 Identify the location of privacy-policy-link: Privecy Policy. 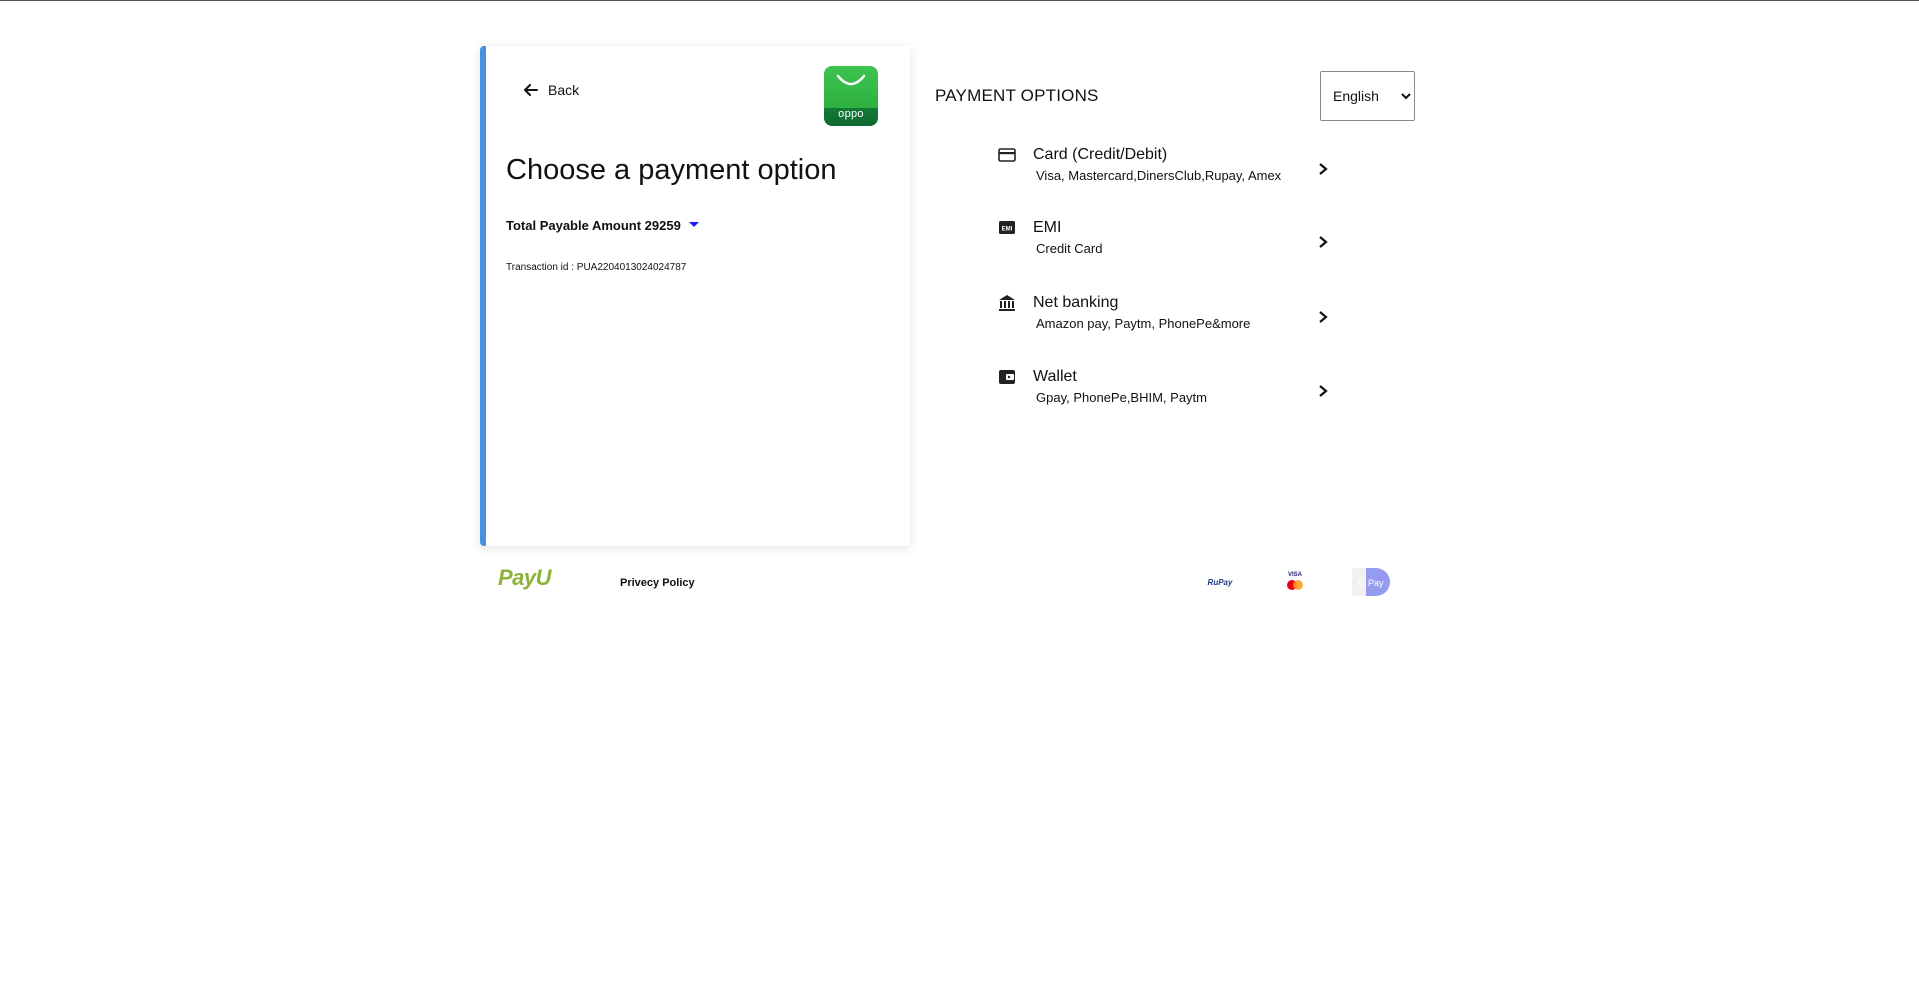
(657, 583).